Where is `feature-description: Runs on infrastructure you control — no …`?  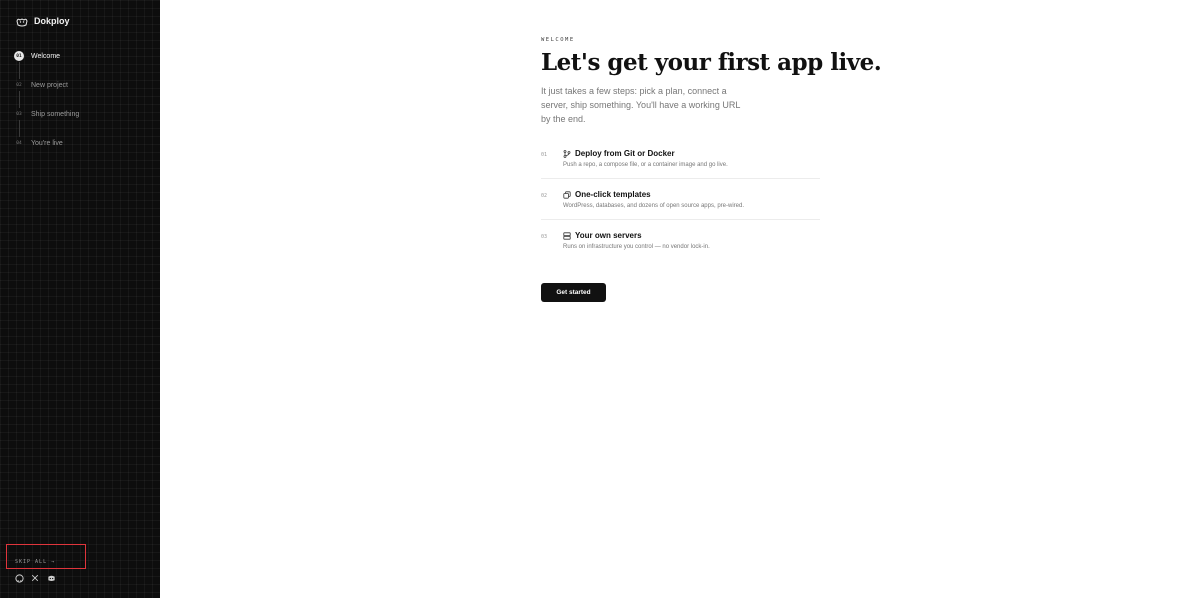
feature-description: Runs on infrastructure you control — no … is located at coordinates (636, 247).